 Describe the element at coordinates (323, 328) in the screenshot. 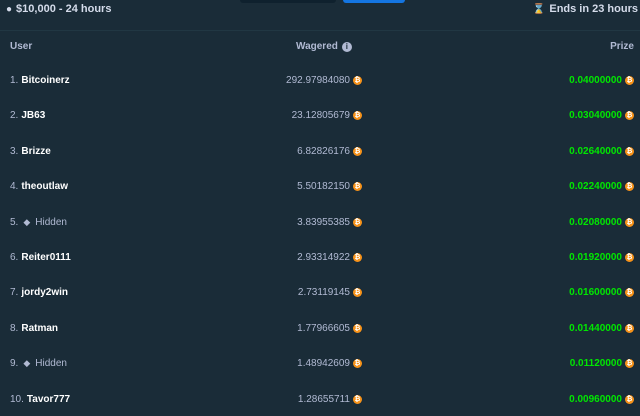

I see `wagered-amount: 1.77966605` at that location.